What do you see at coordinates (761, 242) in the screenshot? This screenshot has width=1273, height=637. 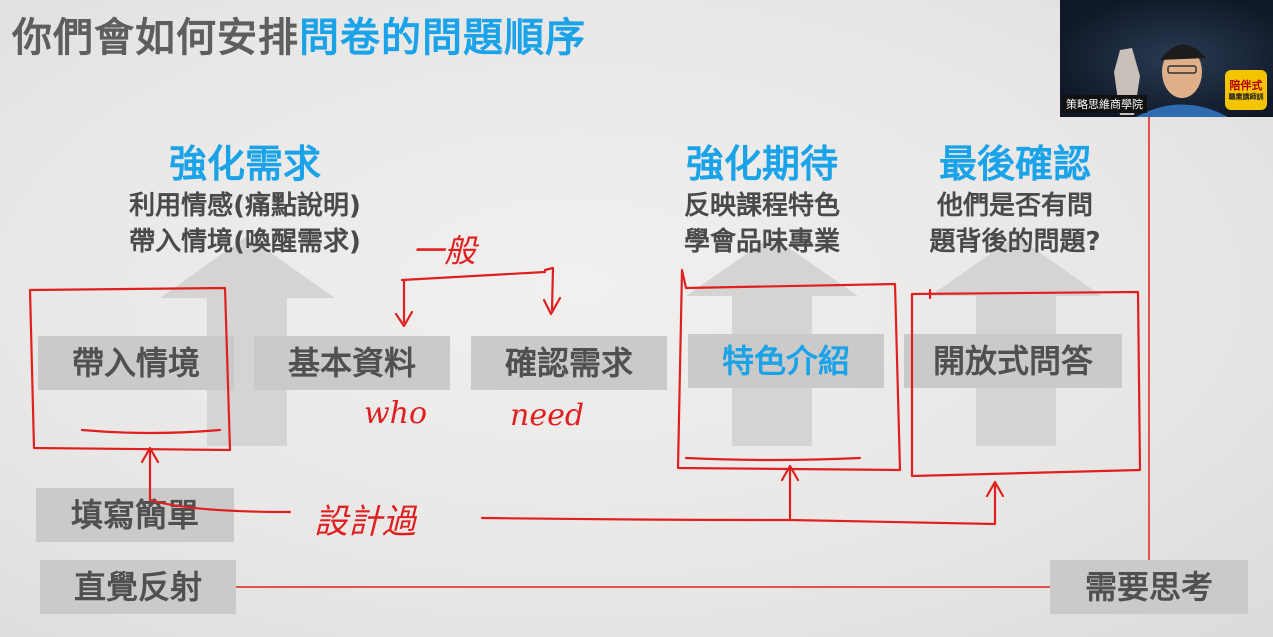 I see `heading-line-2: 學會品味專業` at bounding box center [761, 242].